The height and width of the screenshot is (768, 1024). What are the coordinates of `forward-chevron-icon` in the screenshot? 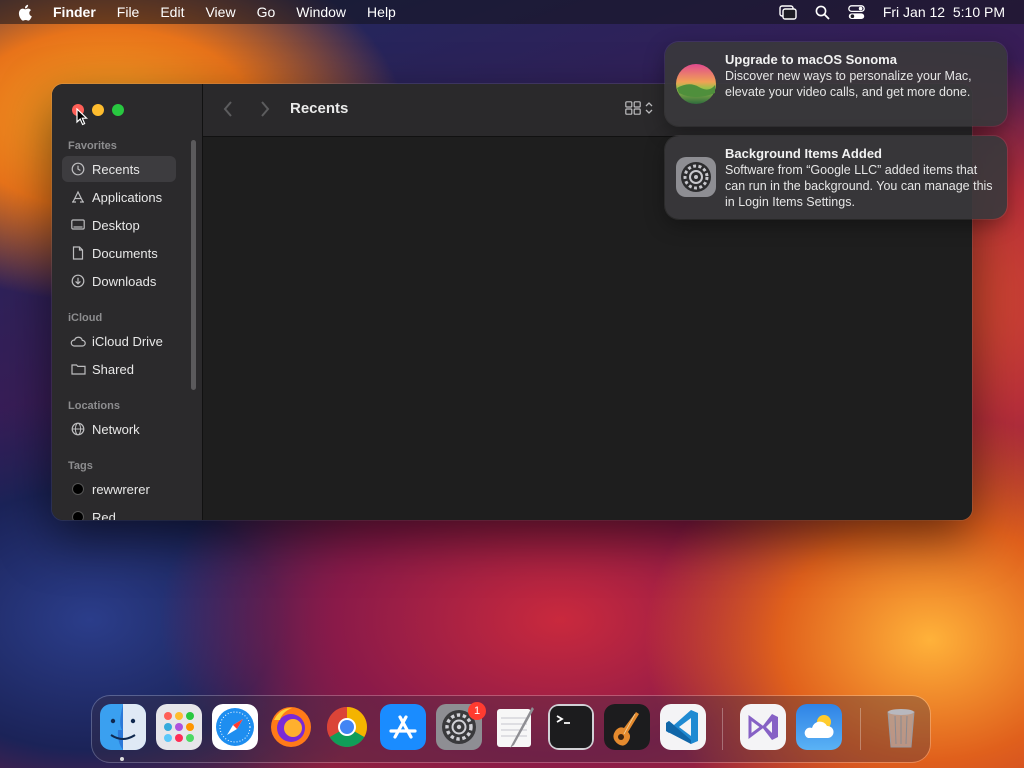 It's located at (265, 111).